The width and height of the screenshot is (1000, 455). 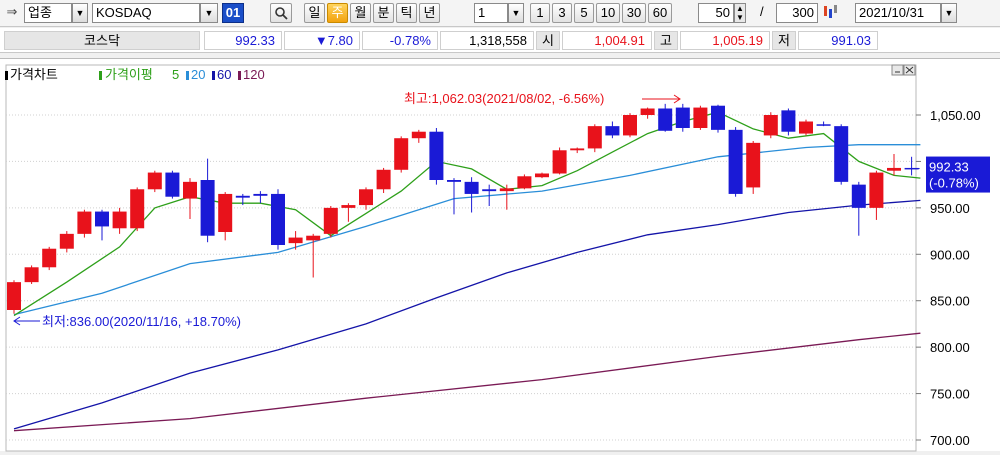 What do you see at coordinates (337, 13) in the screenshot?
I see `period-button: 주` at bounding box center [337, 13].